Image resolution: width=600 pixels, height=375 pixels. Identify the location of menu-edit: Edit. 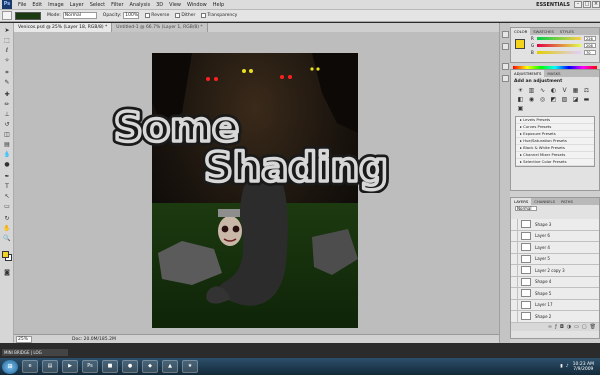
(37, 5).